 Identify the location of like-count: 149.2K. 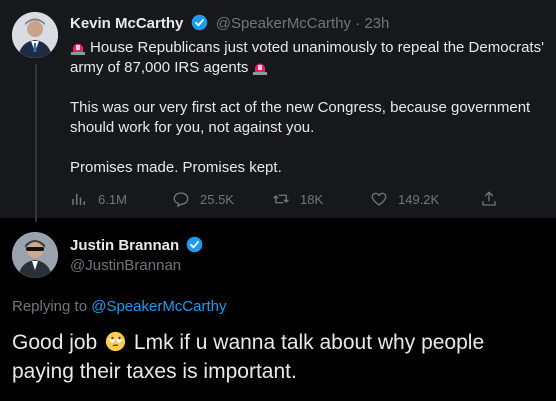
(419, 199).